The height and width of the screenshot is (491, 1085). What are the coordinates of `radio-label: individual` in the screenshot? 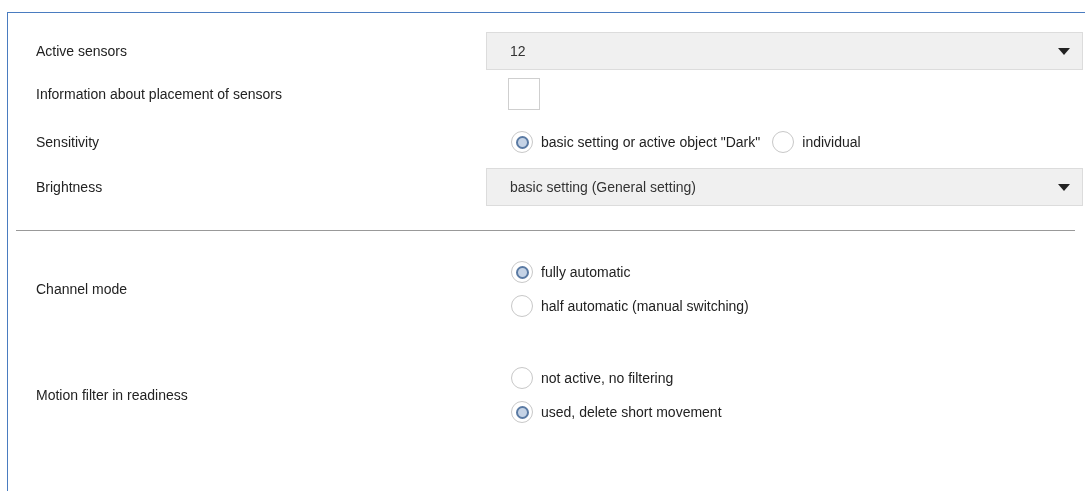 It's located at (831, 142).